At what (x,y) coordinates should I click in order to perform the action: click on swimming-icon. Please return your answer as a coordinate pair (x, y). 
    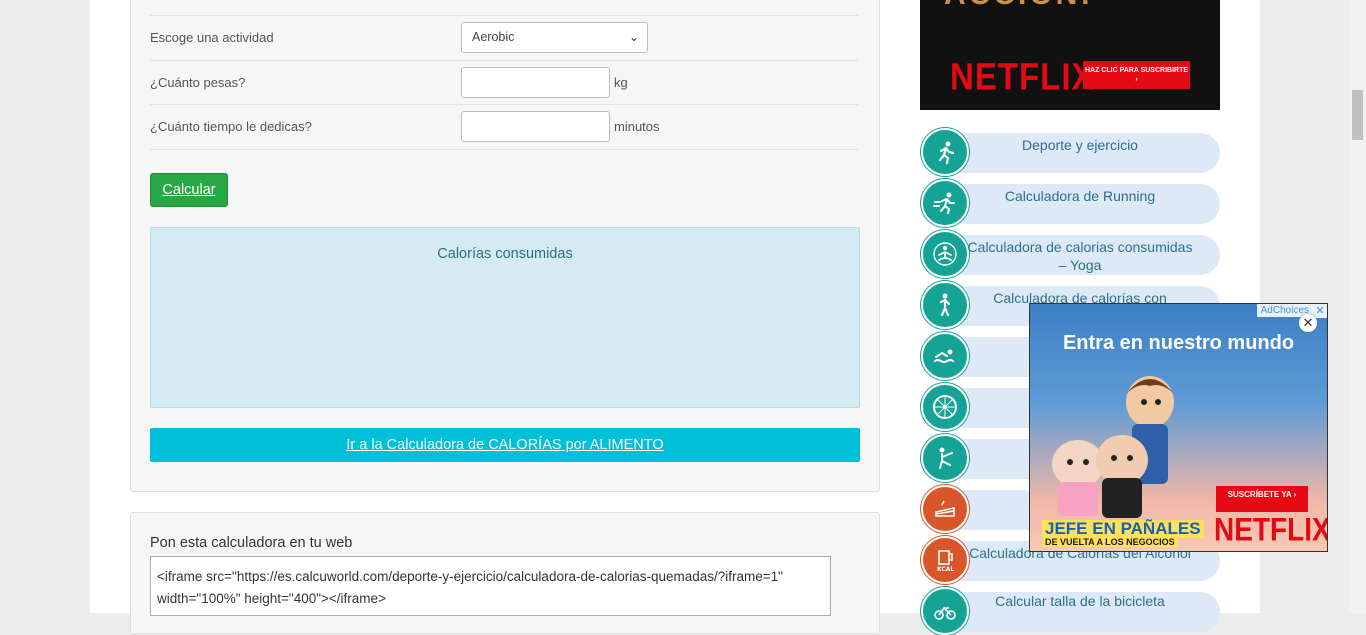
    Looking at the image, I should click on (945, 356).